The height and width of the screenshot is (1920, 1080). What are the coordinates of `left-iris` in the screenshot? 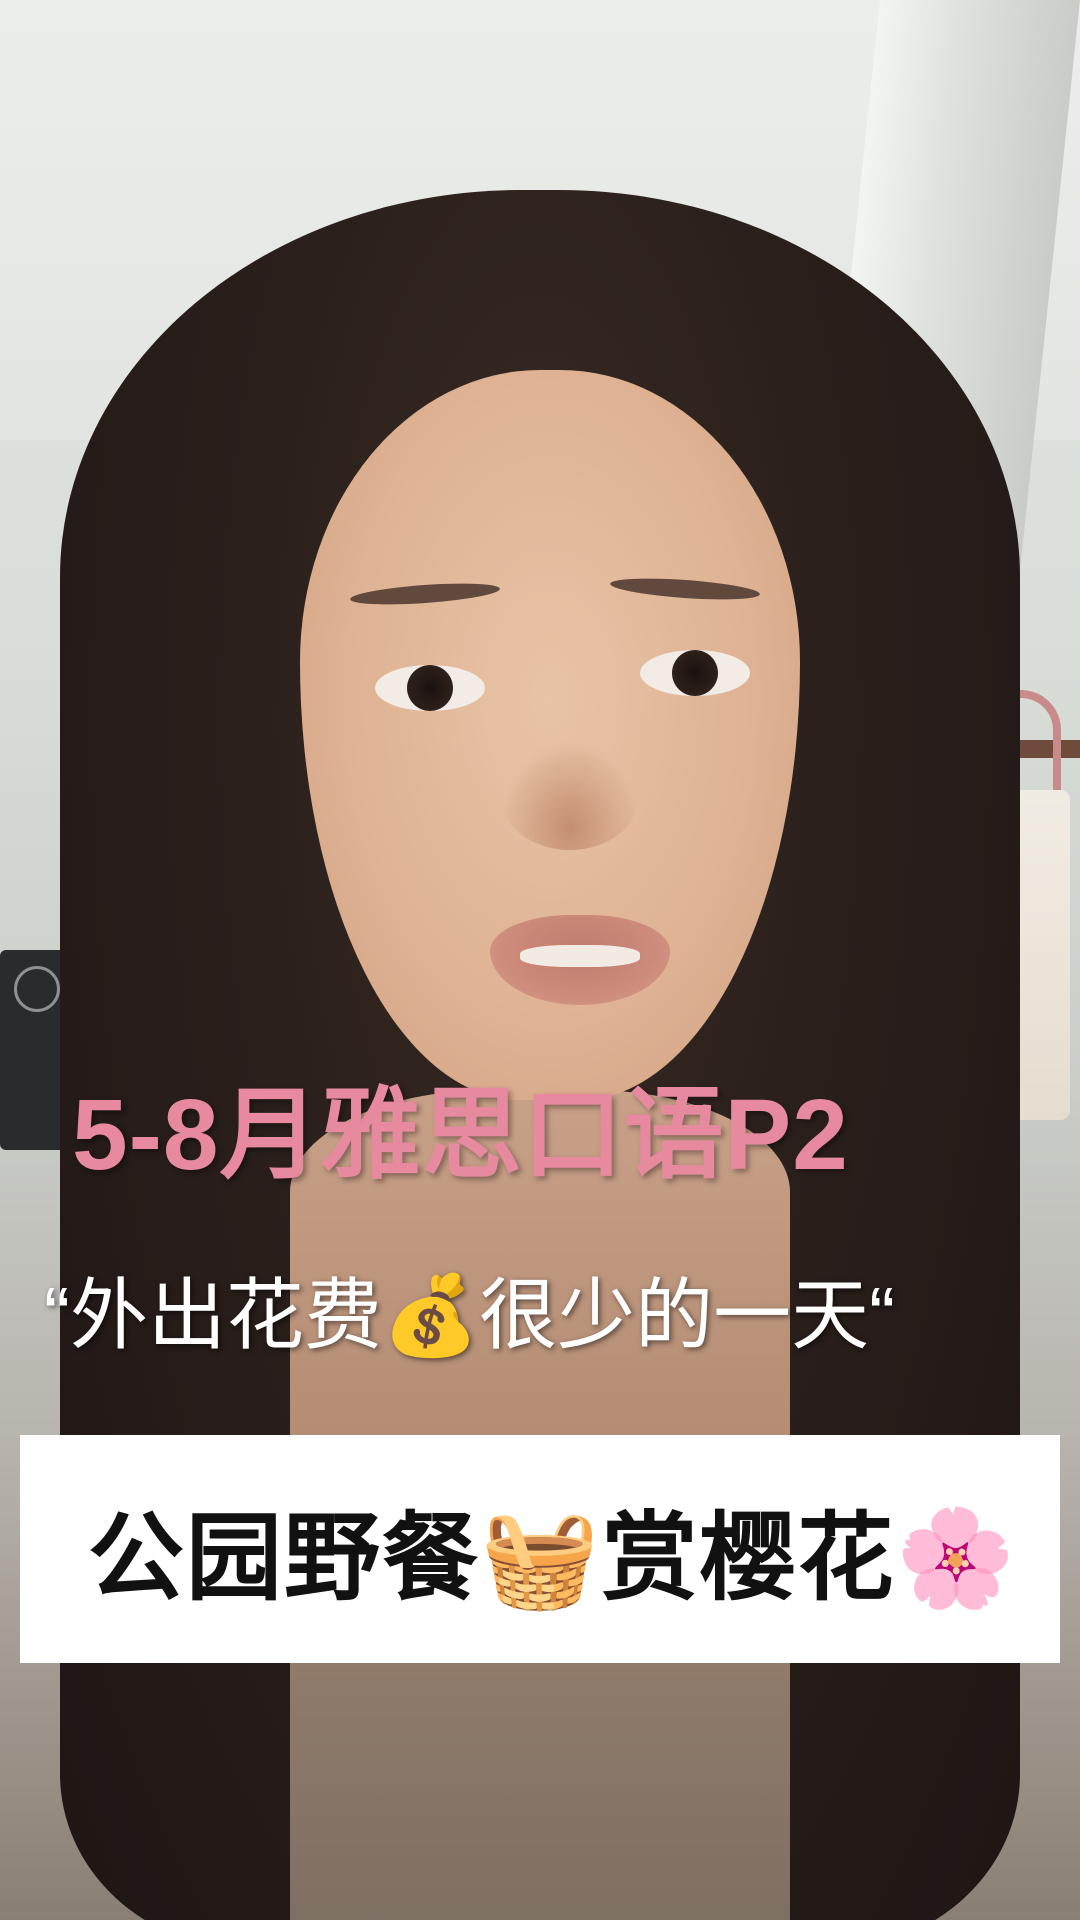 It's located at (430, 688).